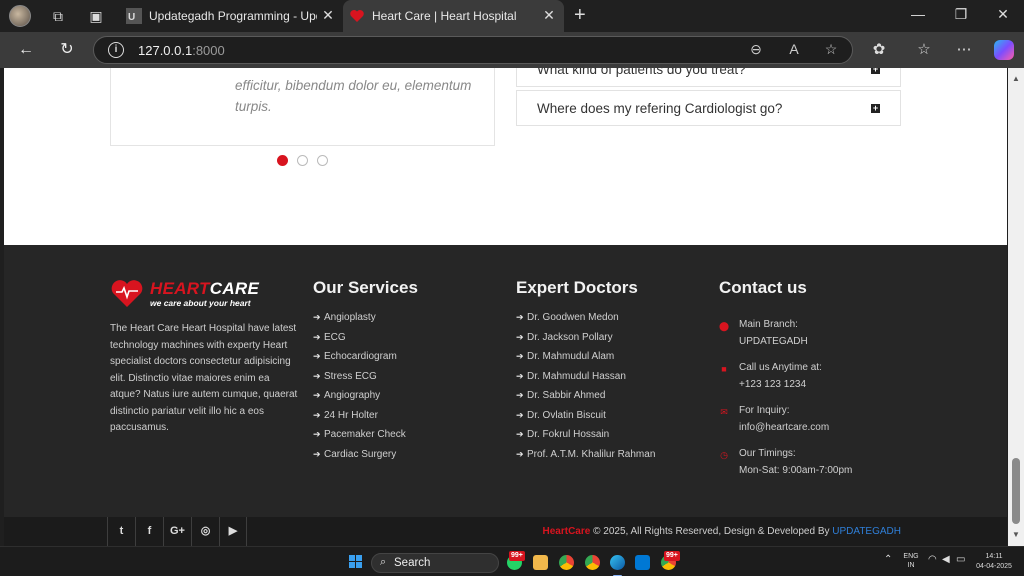 This screenshot has width=1024, height=576. What do you see at coordinates (473, 50) in the screenshot?
I see `address-bar: i 127.0.0.1:8000 ⊖ A ☆` at bounding box center [473, 50].